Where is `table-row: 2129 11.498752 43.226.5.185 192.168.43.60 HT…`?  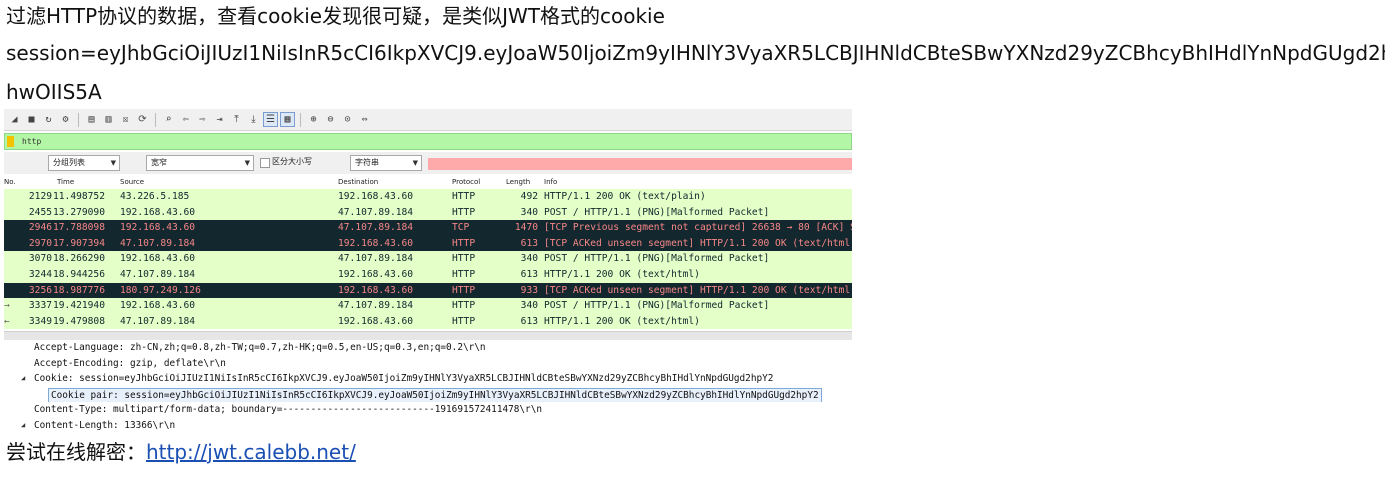
table-row: 2129 11.498752 43.226.5.185 192.168.43.60 HT… is located at coordinates (428, 197).